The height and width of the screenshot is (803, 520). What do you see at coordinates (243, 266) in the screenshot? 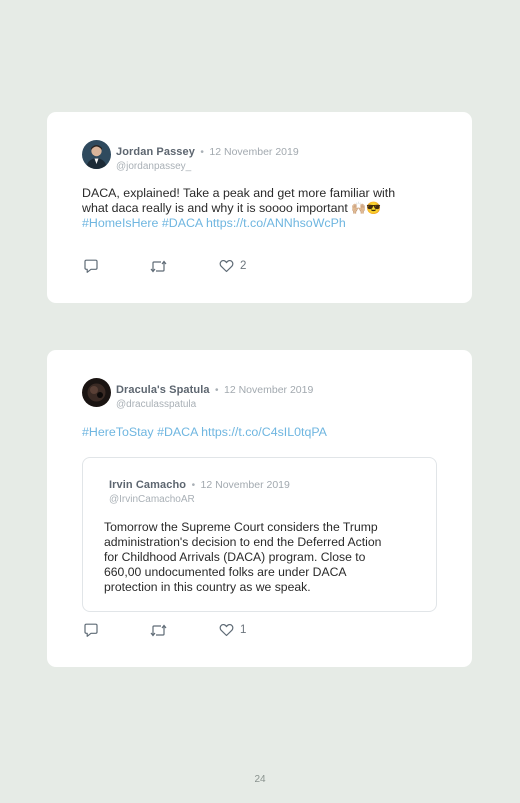
I see `like-count: 2` at bounding box center [243, 266].